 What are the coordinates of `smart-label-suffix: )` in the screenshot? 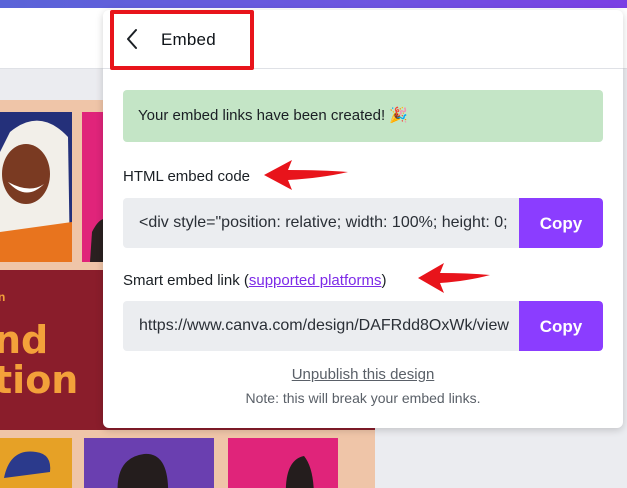 It's located at (384, 280).